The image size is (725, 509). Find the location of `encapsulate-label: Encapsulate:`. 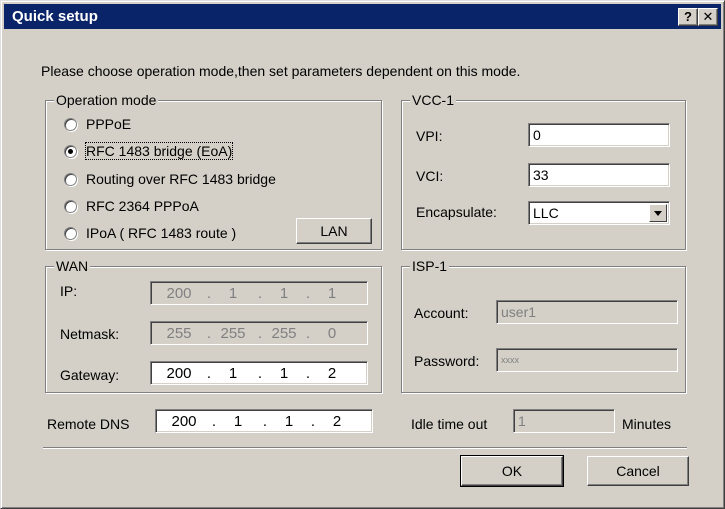

encapsulate-label: Encapsulate: is located at coordinates (456, 212).